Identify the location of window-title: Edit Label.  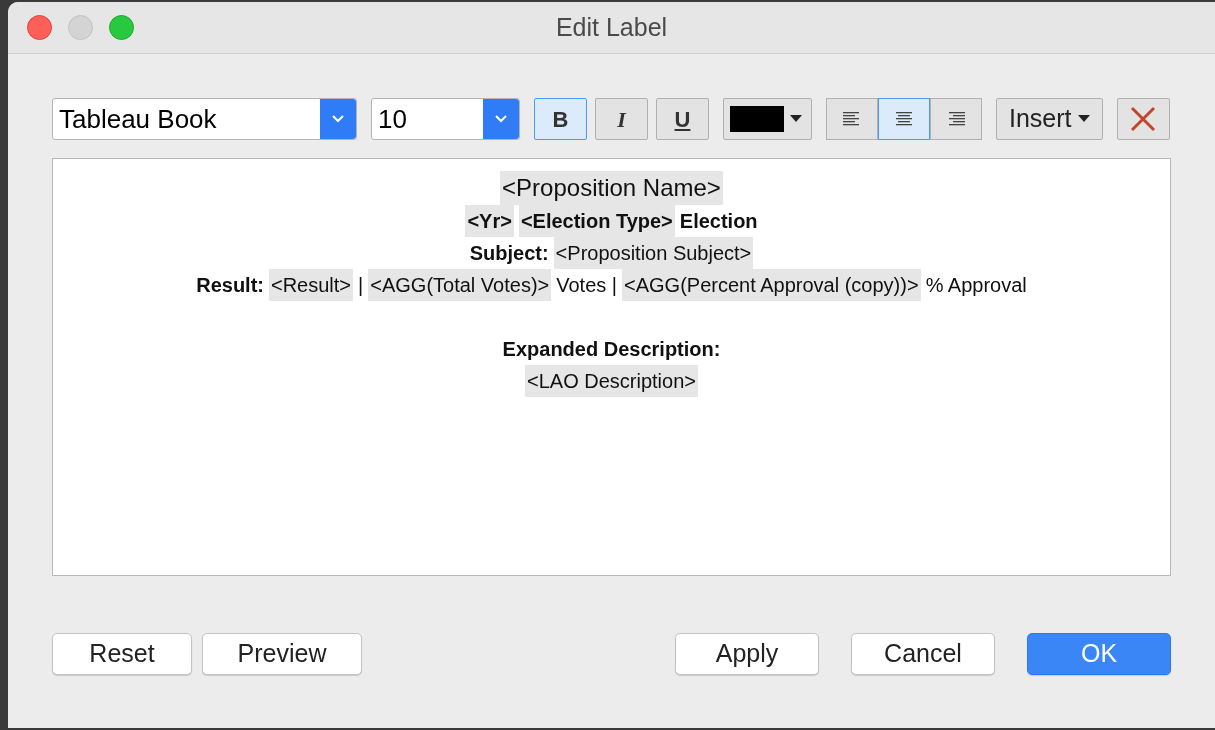
(611, 27).